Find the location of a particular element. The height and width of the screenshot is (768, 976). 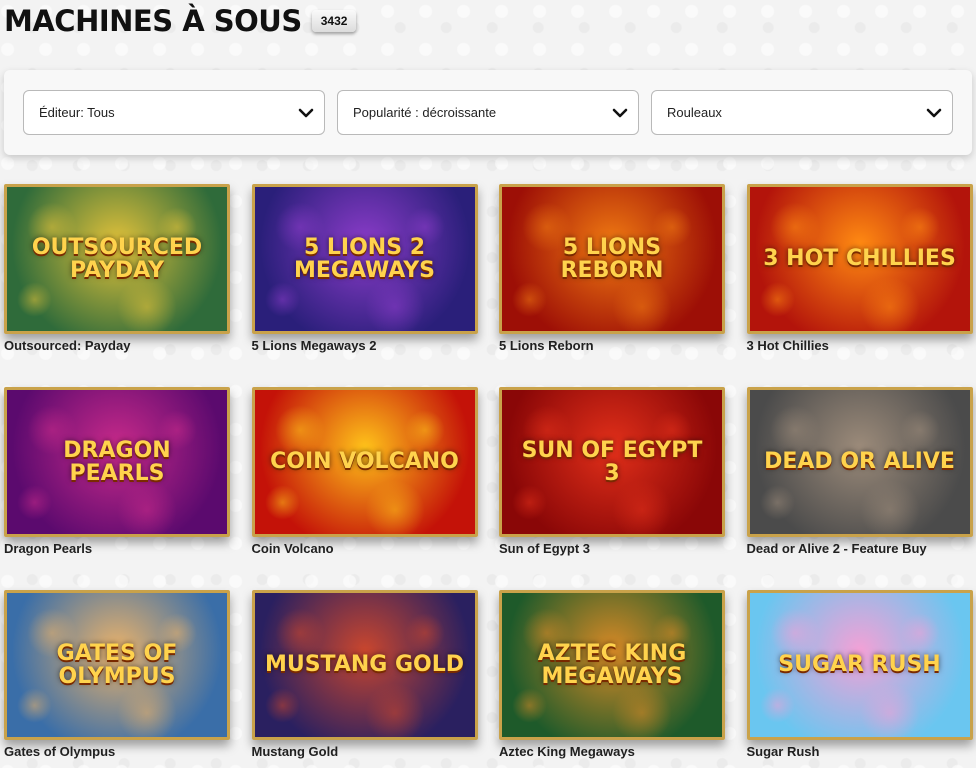

game-logo: COIN VOLCANO is located at coordinates (364, 462).